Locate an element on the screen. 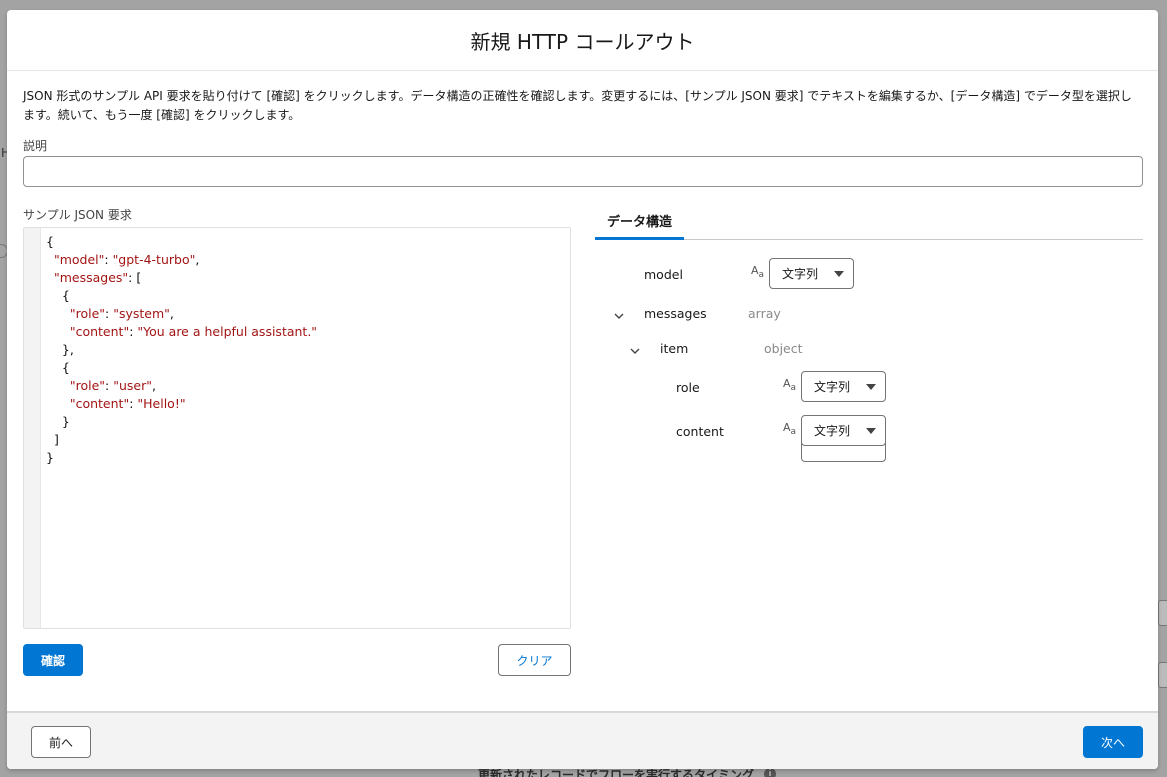  data-structure-tabs: データ構造 is located at coordinates (869, 221).